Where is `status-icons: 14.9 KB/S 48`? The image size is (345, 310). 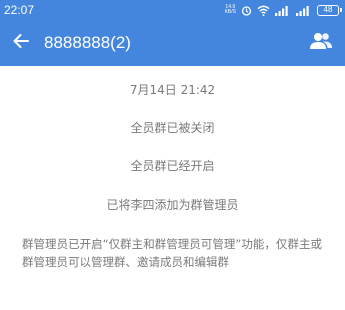
status-icons: 14.9 KB/S 48 is located at coordinates (283, 10).